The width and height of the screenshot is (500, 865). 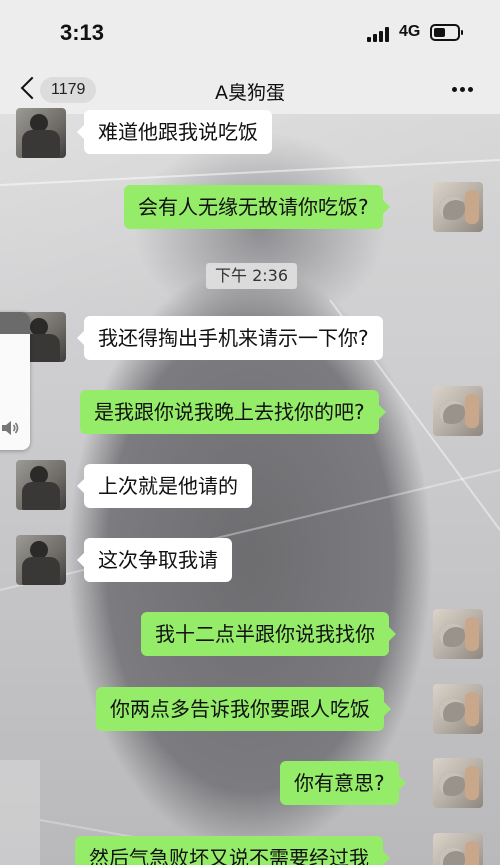 What do you see at coordinates (174, 132) in the screenshot?
I see `message-bubble-received: 难道他跟我说吃饭` at bounding box center [174, 132].